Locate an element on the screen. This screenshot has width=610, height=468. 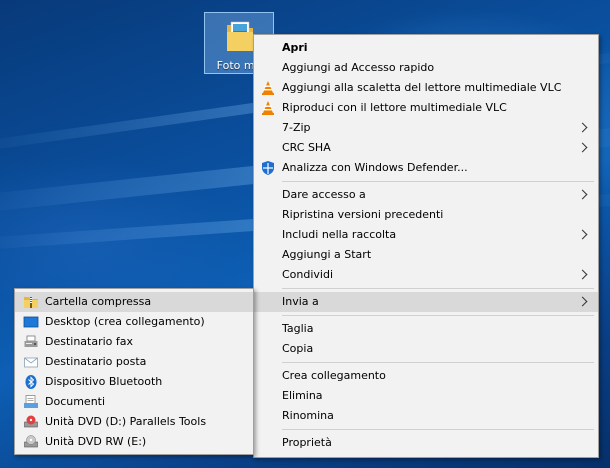
submenu-item-documenti: Documenti is located at coordinates (134, 402).